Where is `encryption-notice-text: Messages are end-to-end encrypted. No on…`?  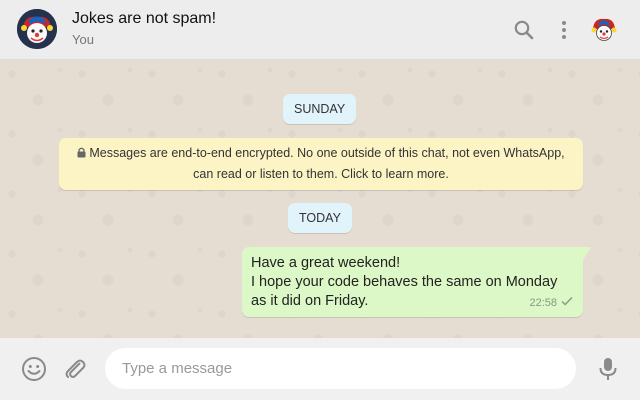
encryption-notice-text: Messages are end-to-end encrypted. No on… is located at coordinates (327, 163).